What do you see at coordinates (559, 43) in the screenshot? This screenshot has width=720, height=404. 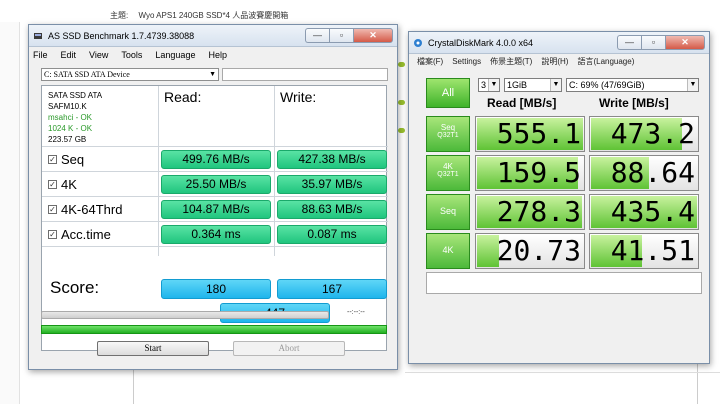 I see `cdm-titlebar: CrystalDiskMark 4.0.0 x64 — ▫ ✕` at bounding box center [559, 43].